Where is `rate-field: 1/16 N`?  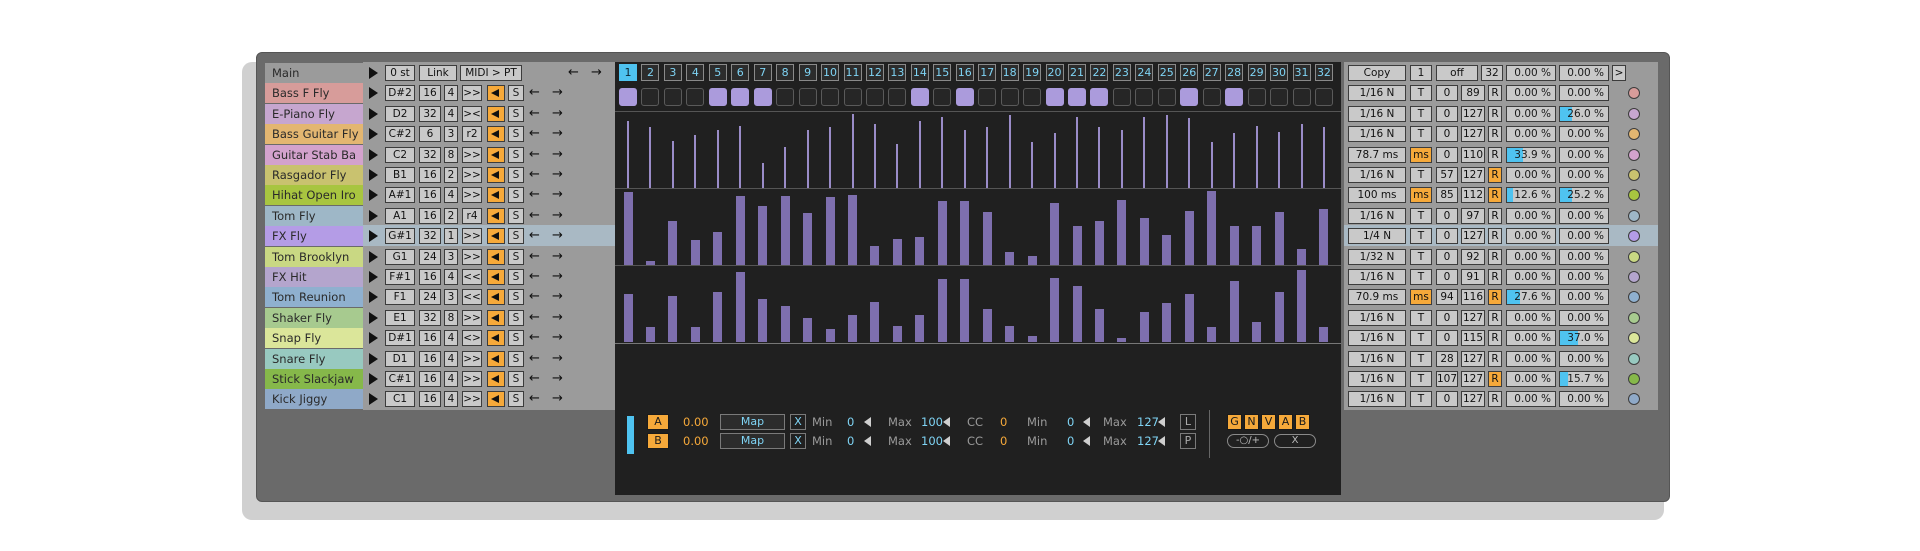
rate-field: 1/16 N is located at coordinates (1377, 399).